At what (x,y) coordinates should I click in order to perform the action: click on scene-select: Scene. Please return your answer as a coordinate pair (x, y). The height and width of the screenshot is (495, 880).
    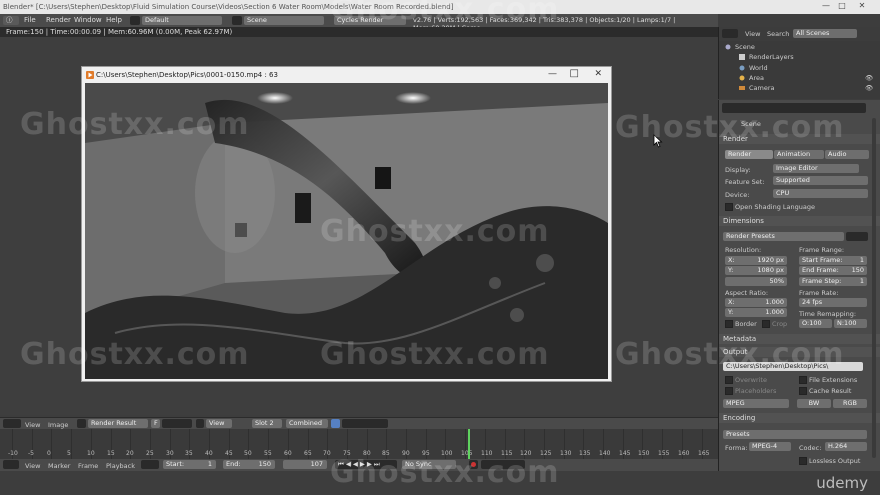
    Looking at the image, I should click on (284, 20).